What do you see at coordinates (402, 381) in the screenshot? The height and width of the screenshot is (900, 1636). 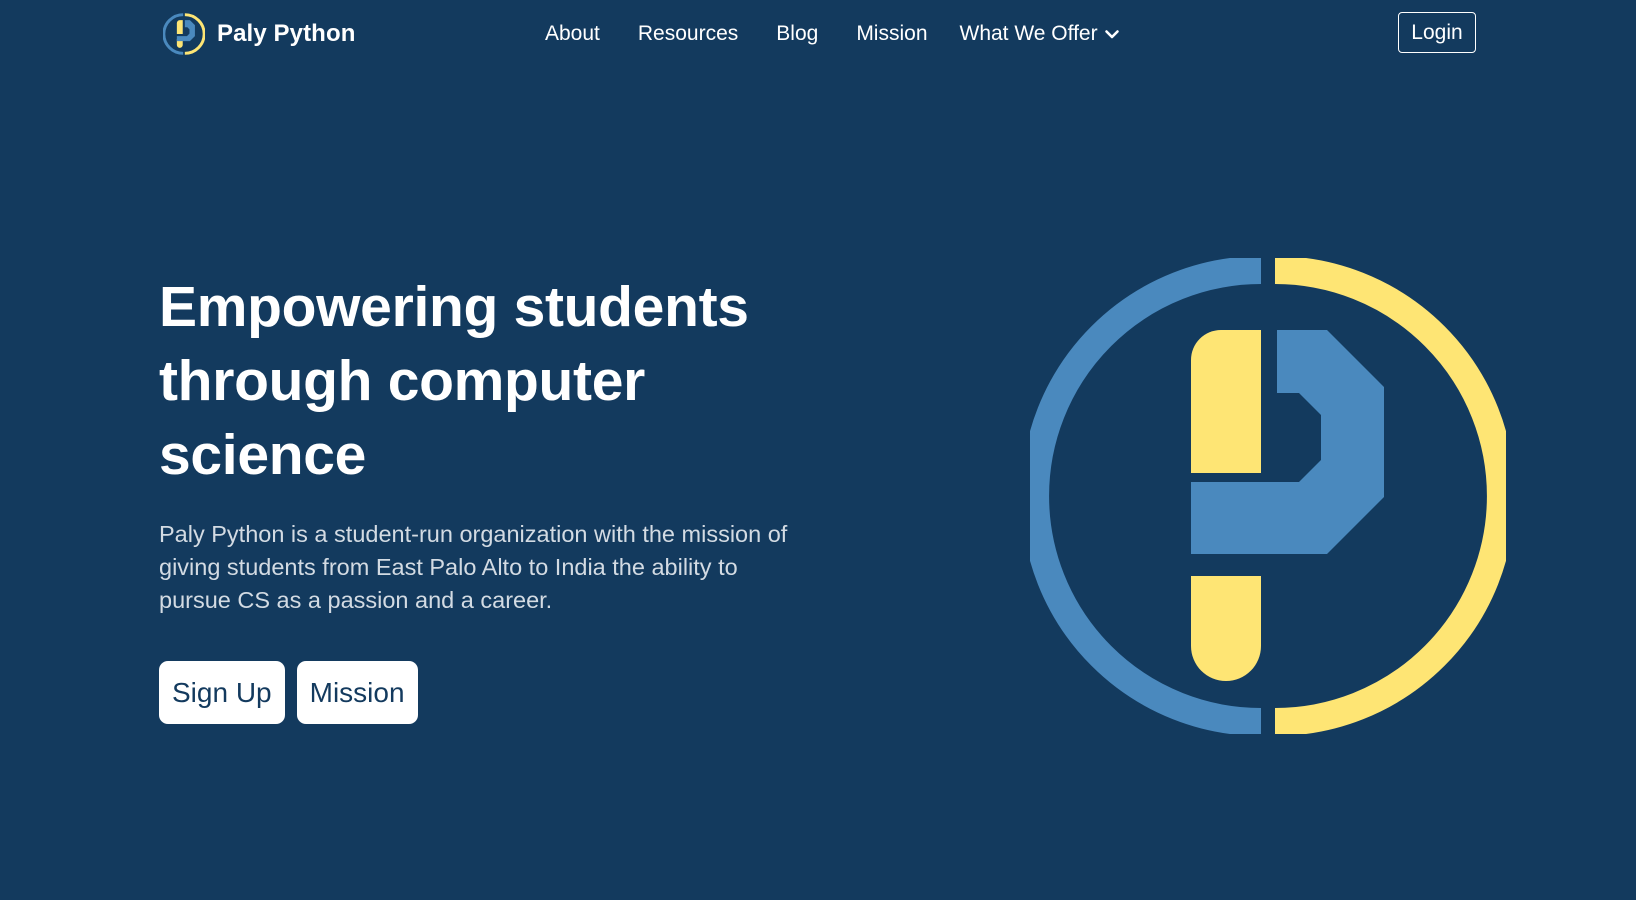 I see `hero-title-line: through computer` at bounding box center [402, 381].